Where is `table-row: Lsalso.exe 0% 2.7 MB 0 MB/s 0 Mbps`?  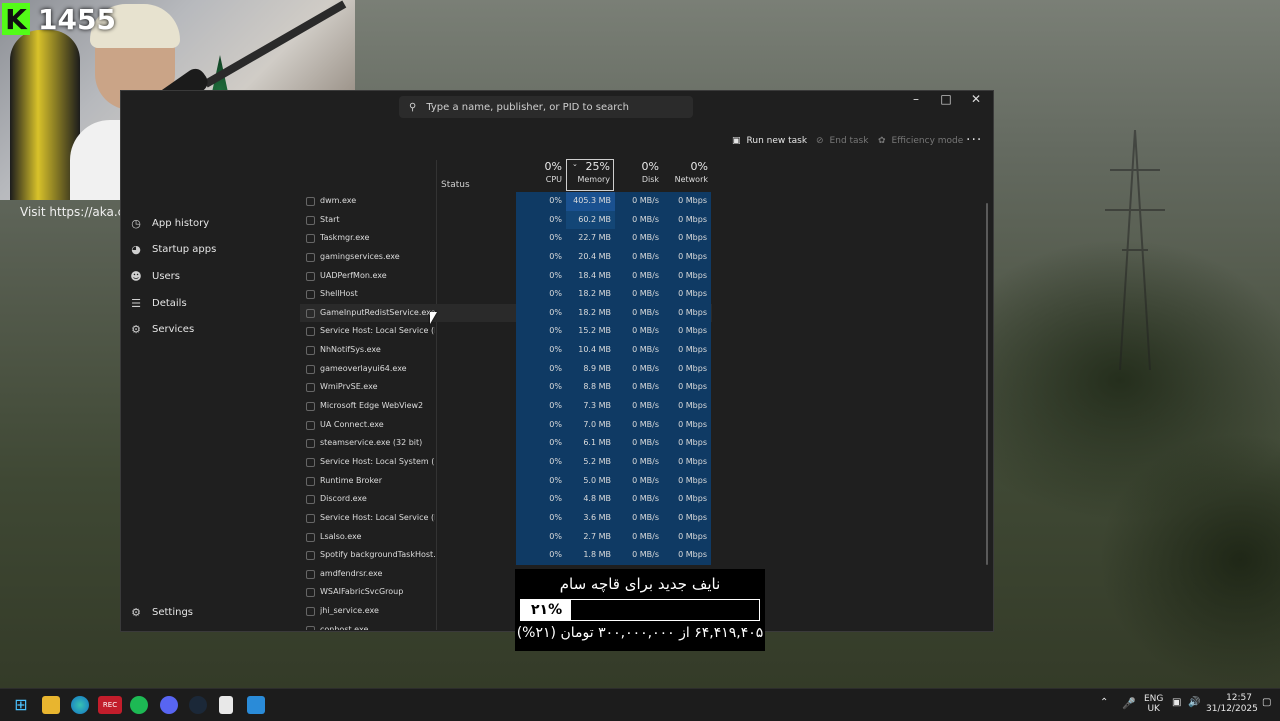 table-row: Lsalso.exe 0% 2.7 MB 0 MB/s 0 Mbps is located at coordinates (506, 537).